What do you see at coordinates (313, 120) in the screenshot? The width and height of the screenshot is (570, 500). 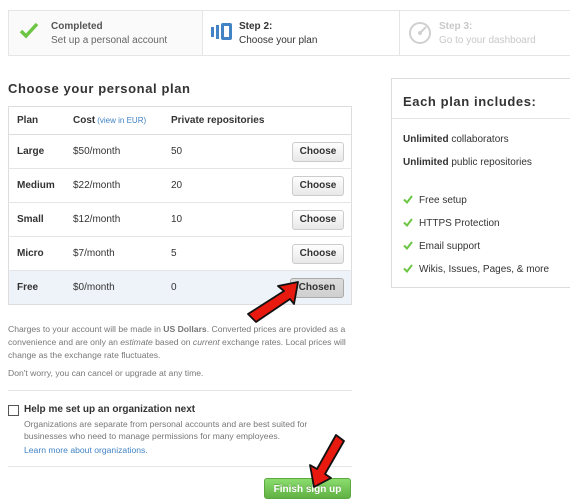 I see `col-action` at bounding box center [313, 120].